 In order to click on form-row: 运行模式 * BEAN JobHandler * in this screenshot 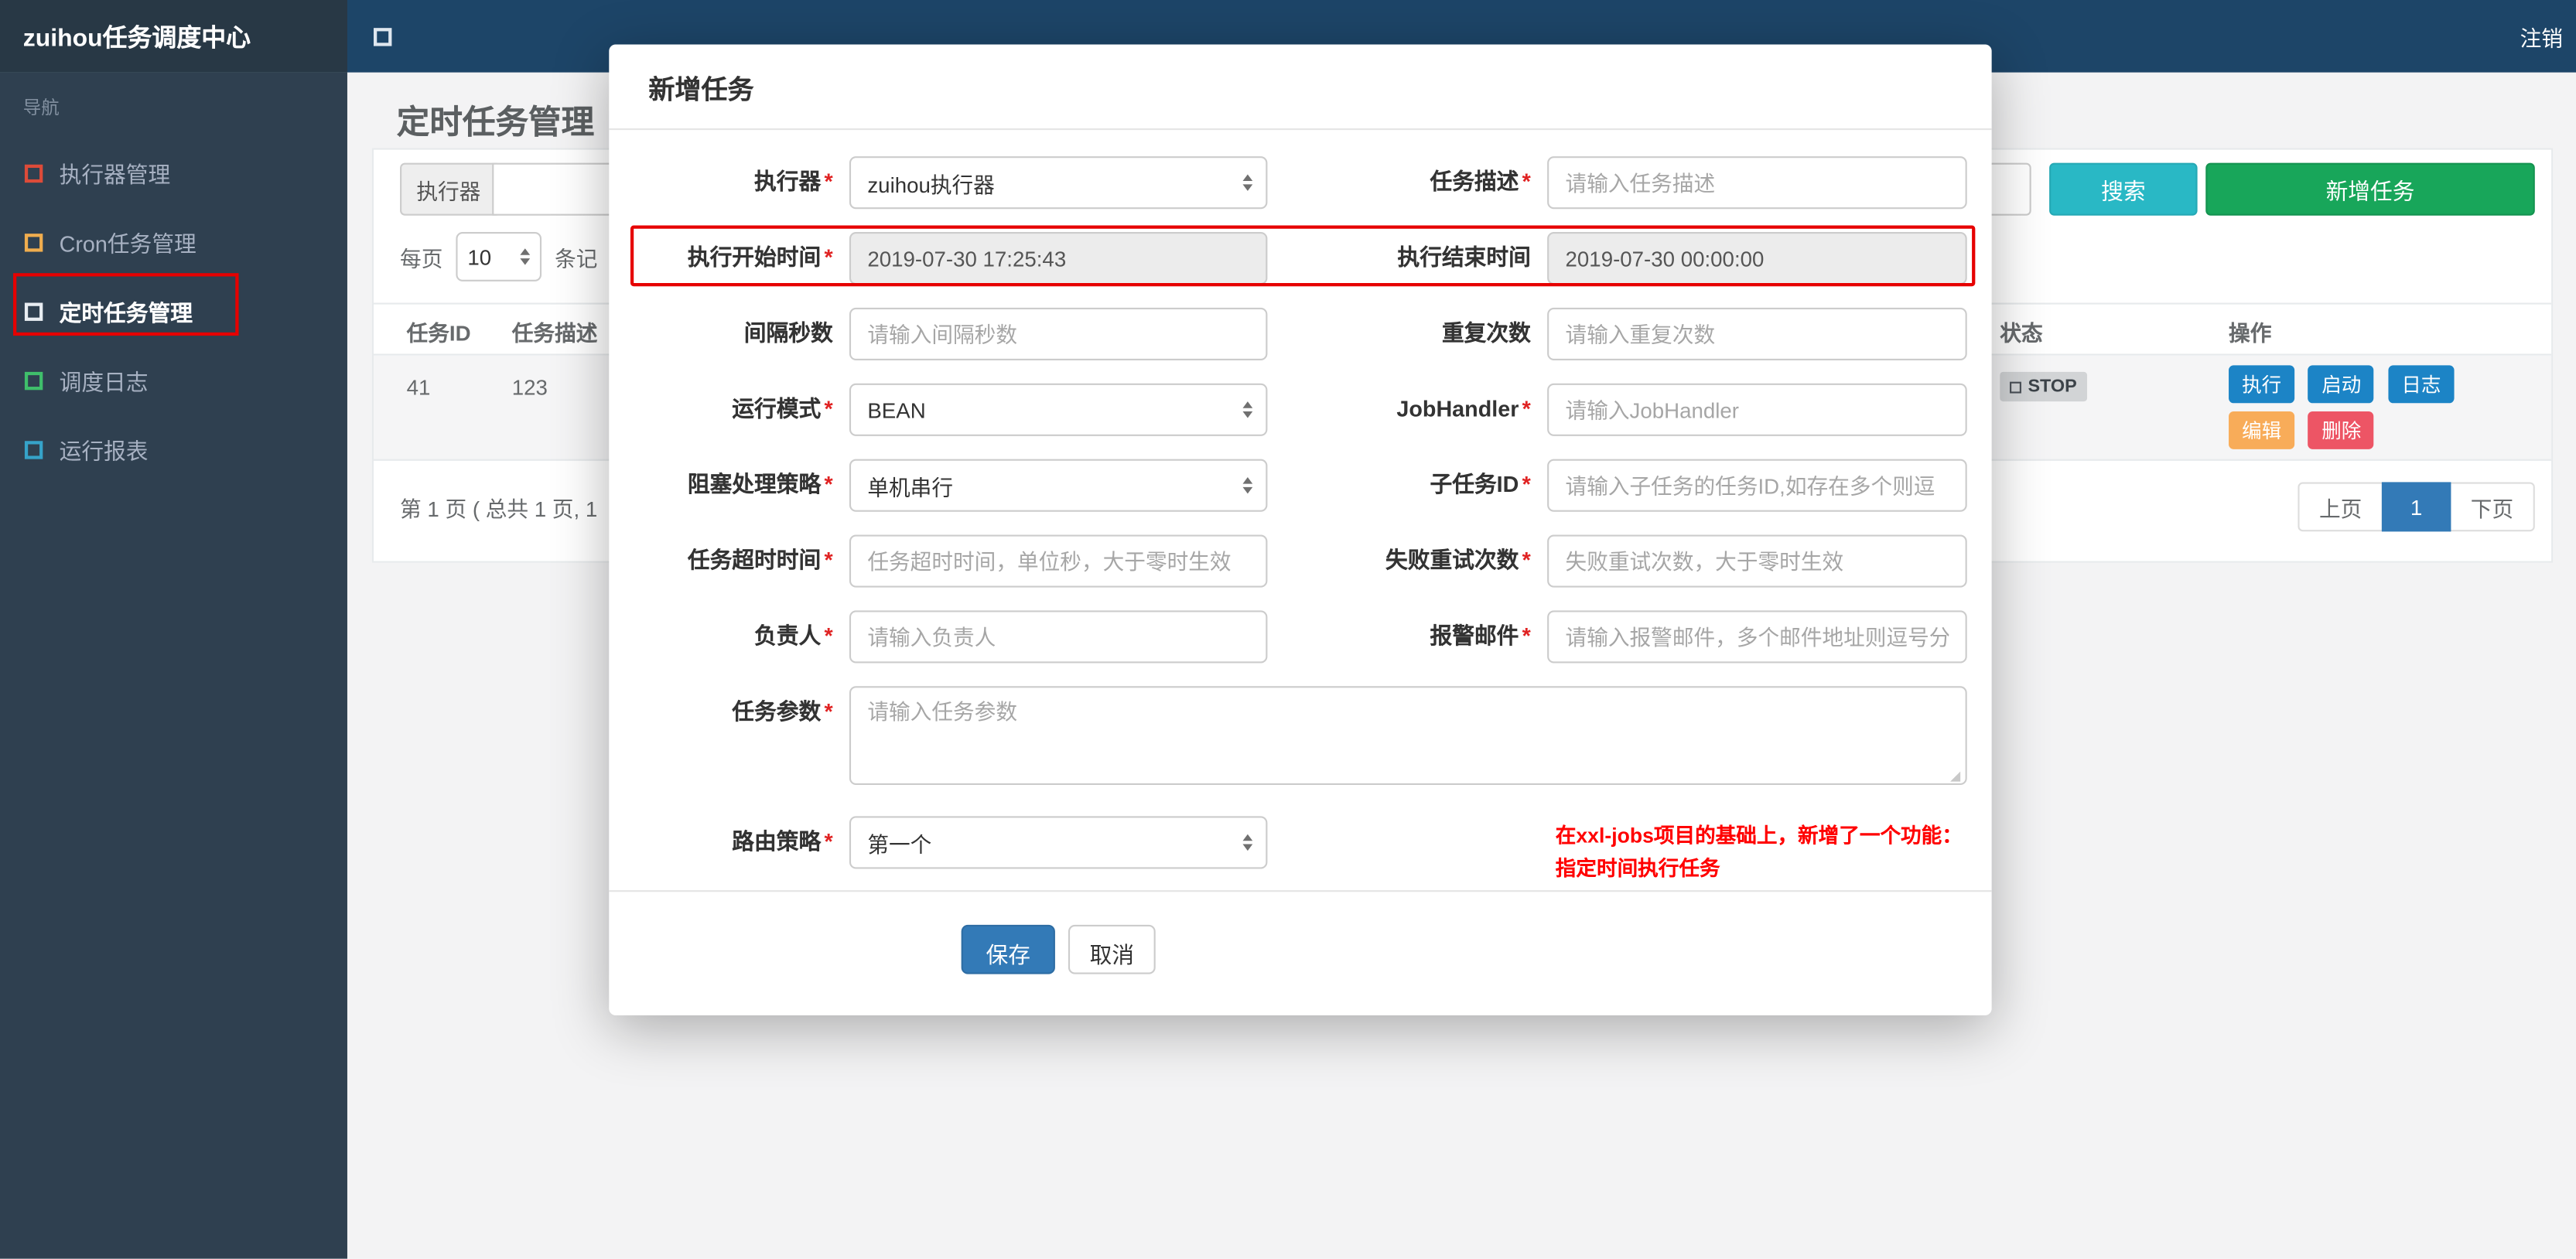, I will do `click(1300, 409)`.